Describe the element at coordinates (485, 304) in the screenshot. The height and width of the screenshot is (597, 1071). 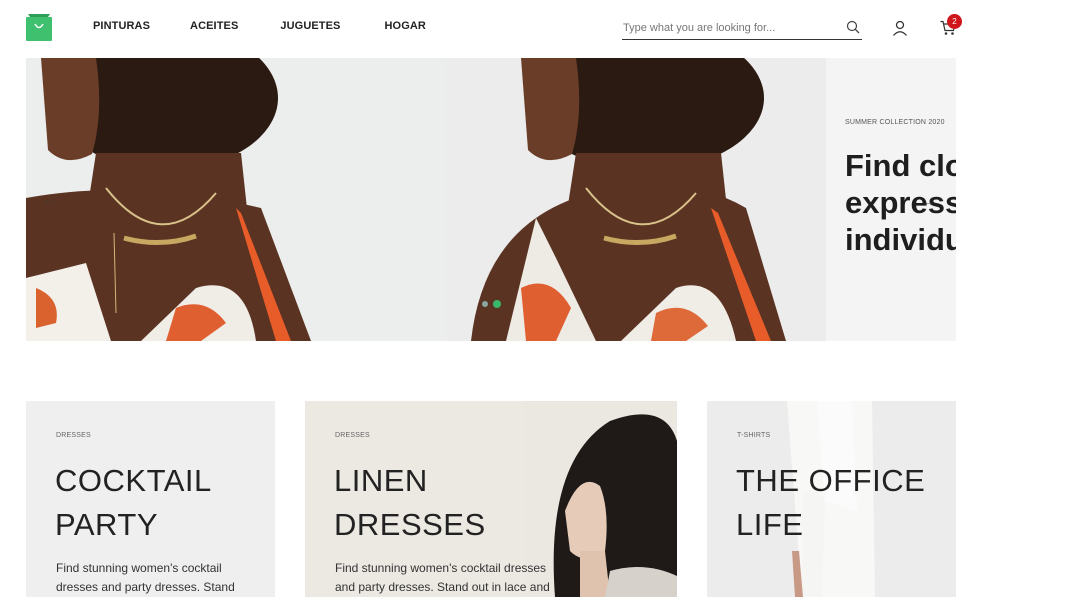
I see `slider-dot` at that location.